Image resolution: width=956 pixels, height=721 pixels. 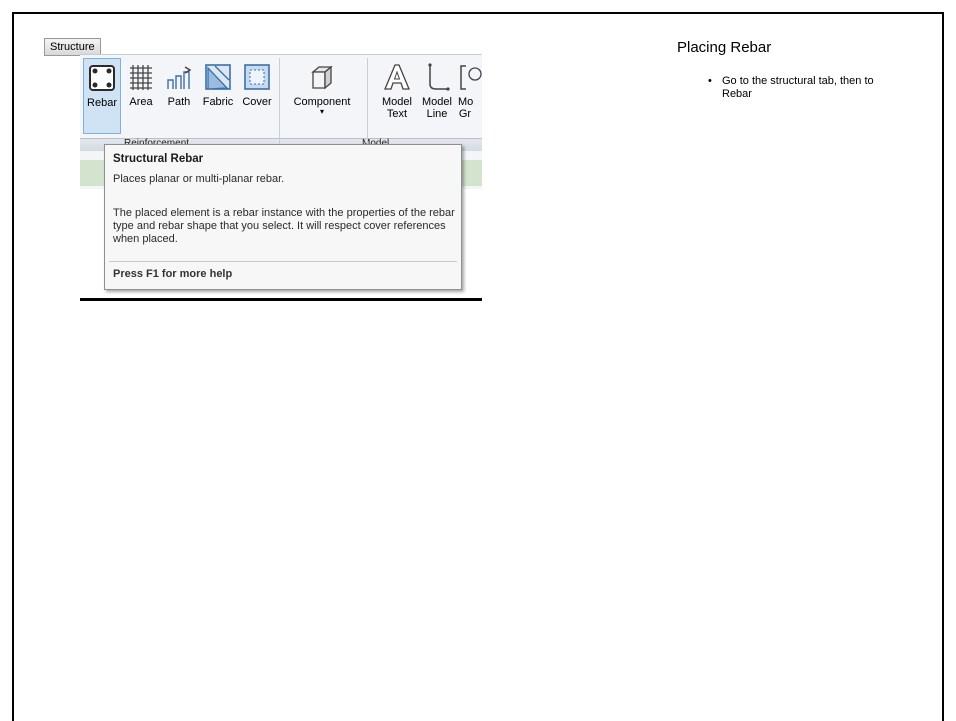 I want to click on screenshot-bottom-rule, so click(x=281, y=299).